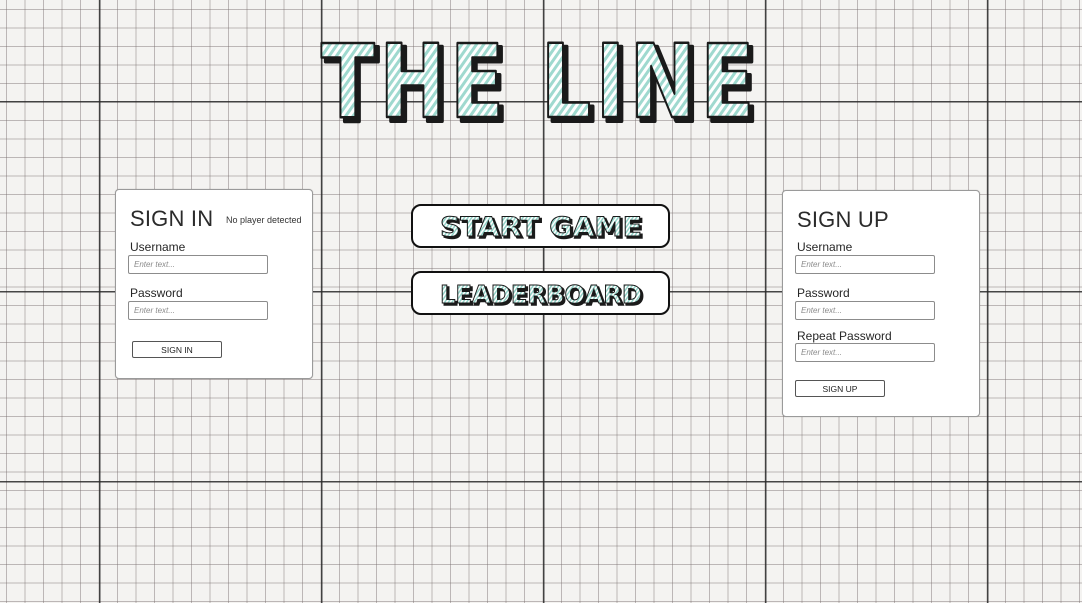  I want to click on start-game-button: START GAME START GAME, so click(540, 226).